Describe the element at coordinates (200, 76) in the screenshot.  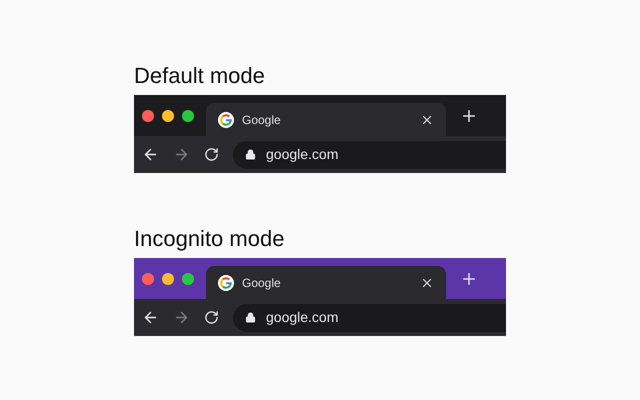
I see `section-heading: Default mode` at that location.